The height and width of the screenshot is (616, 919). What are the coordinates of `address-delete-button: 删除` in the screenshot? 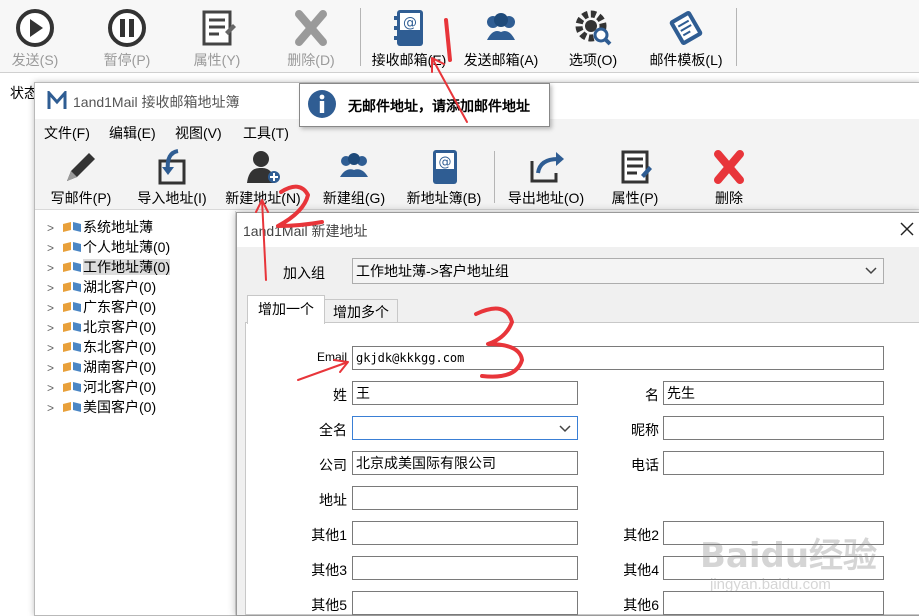 It's located at (729, 177).